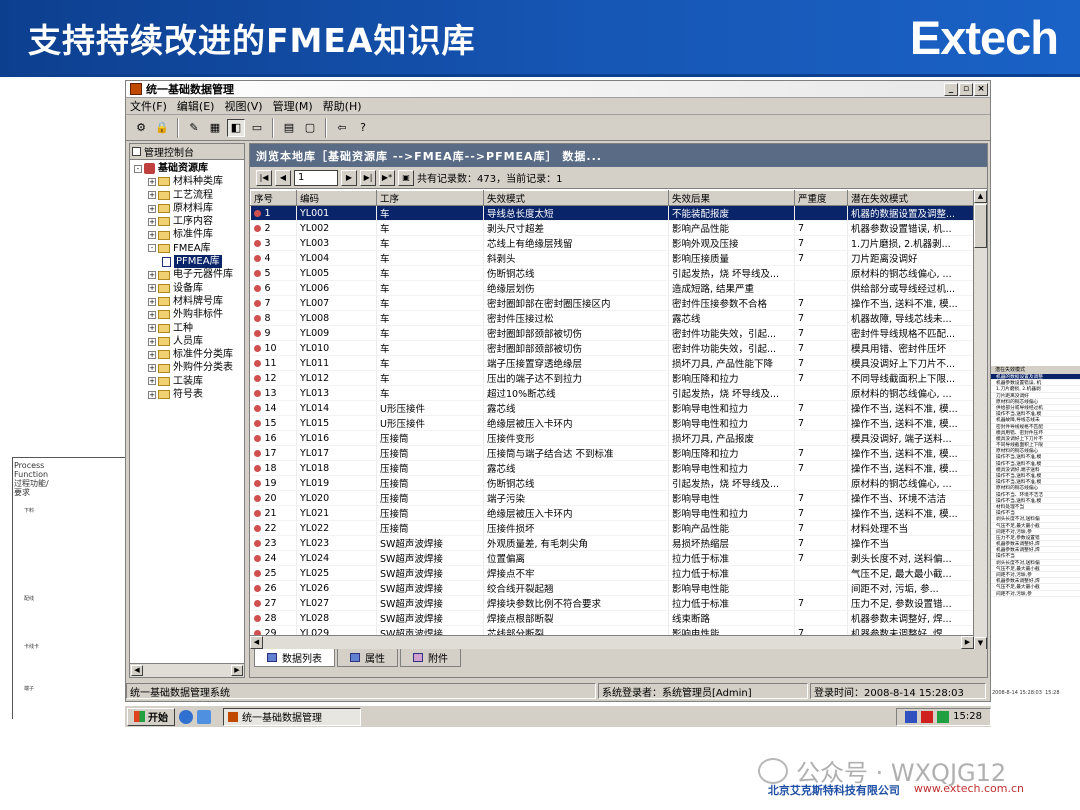 Image resolution: width=1080 pixels, height=810 pixels. What do you see at coordinates (336, 198) in the screenshot?
I see `column-header: 编码` at bounding box center [336, 198].